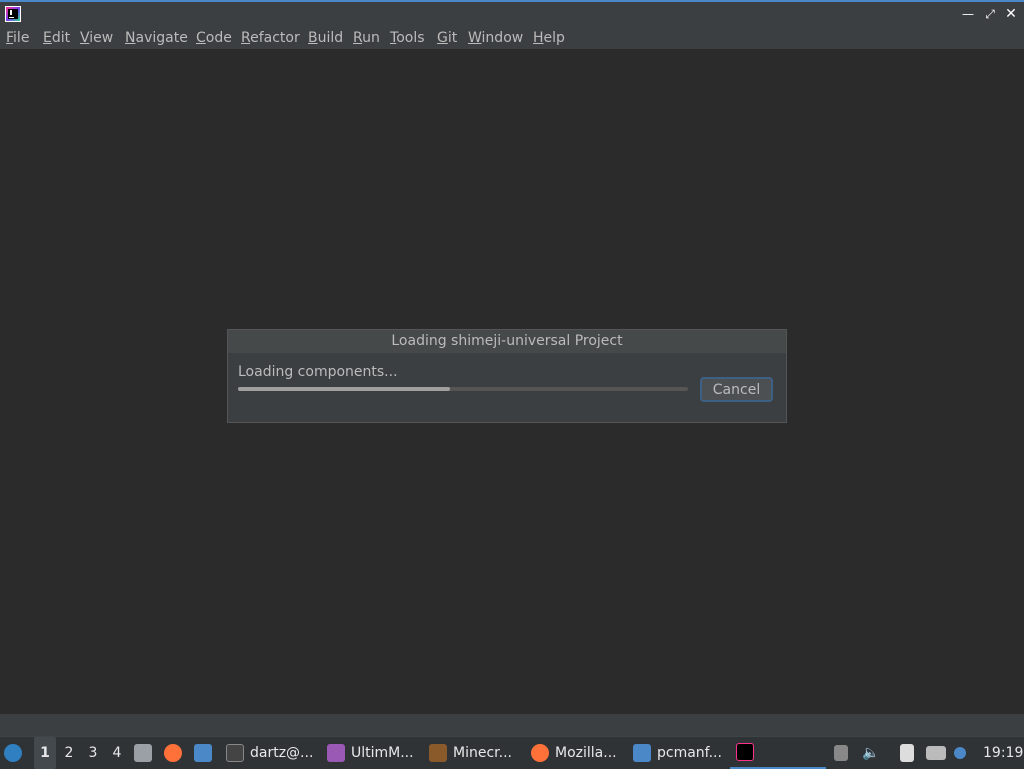 The image size is (1024, 769). Describe the element at coordinates (235, 753) in the screenshot. I see `terminal-icon` at that location.